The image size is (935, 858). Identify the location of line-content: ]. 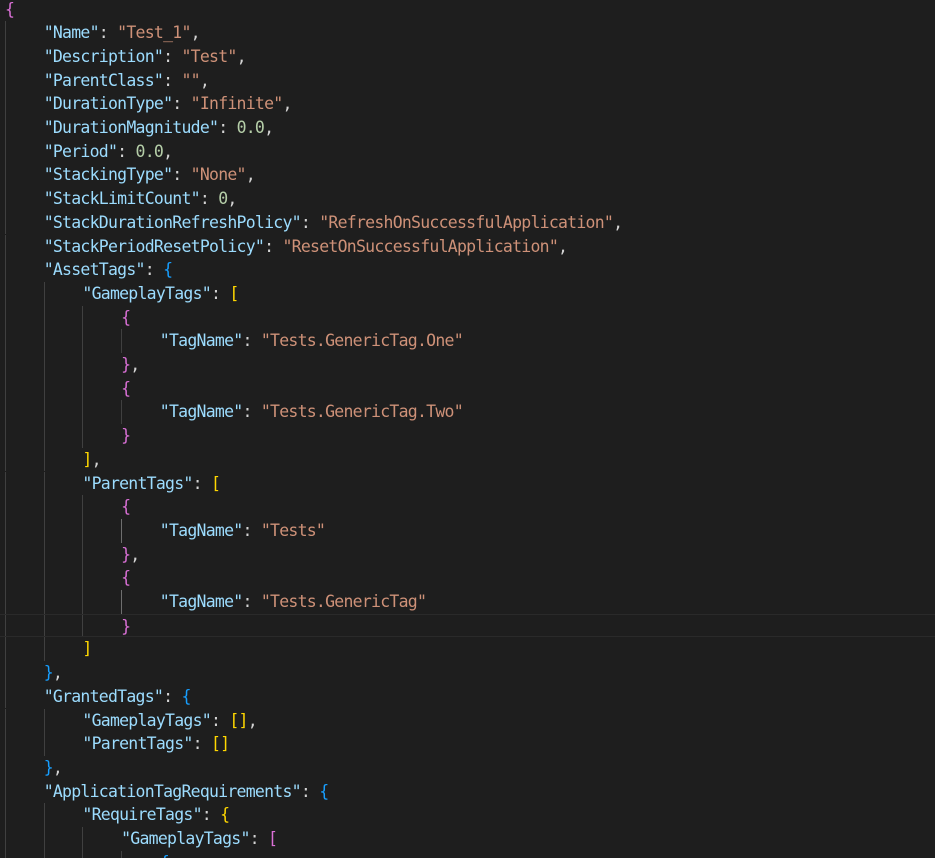
(87, 649).